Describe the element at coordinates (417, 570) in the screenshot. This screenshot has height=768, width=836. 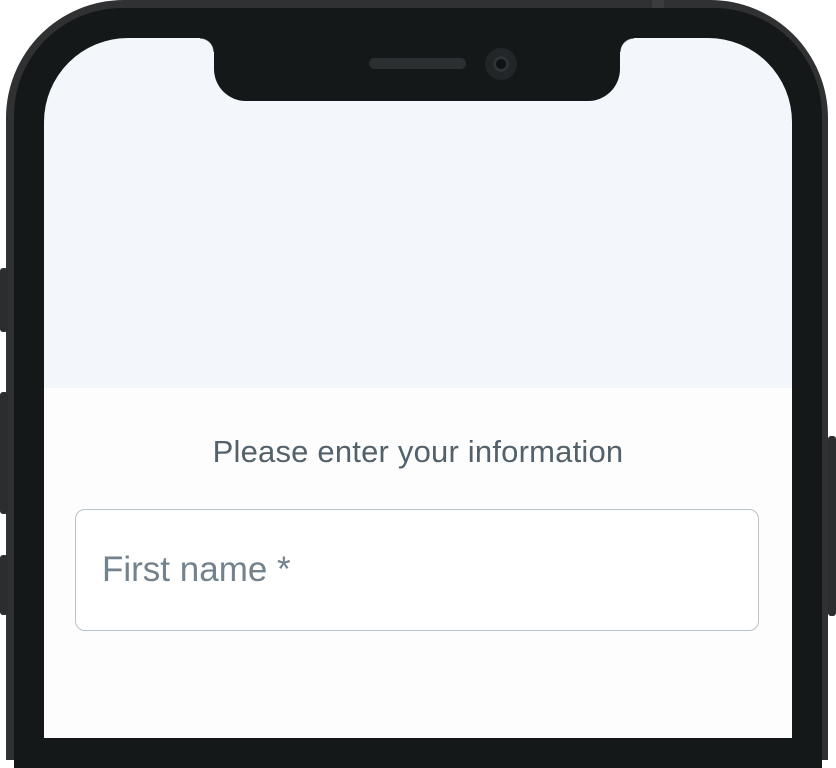
I see `first-name-field: First name *` at that location.